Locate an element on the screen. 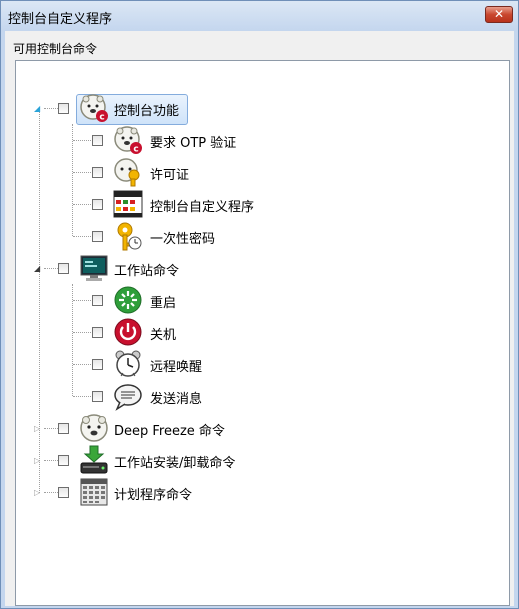 The height and width of the screenshot is (609, 519). restart-icon is located at coordinates (128, 300).